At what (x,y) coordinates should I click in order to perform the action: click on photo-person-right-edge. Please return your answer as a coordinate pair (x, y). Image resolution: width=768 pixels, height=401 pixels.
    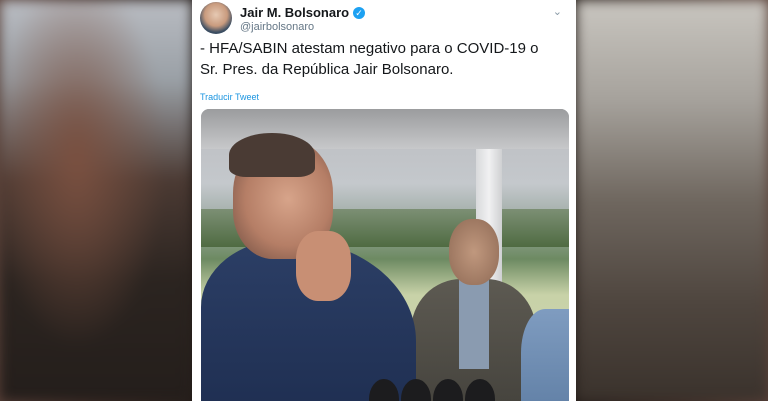
    Looking at the image, I should click on (545, 355).